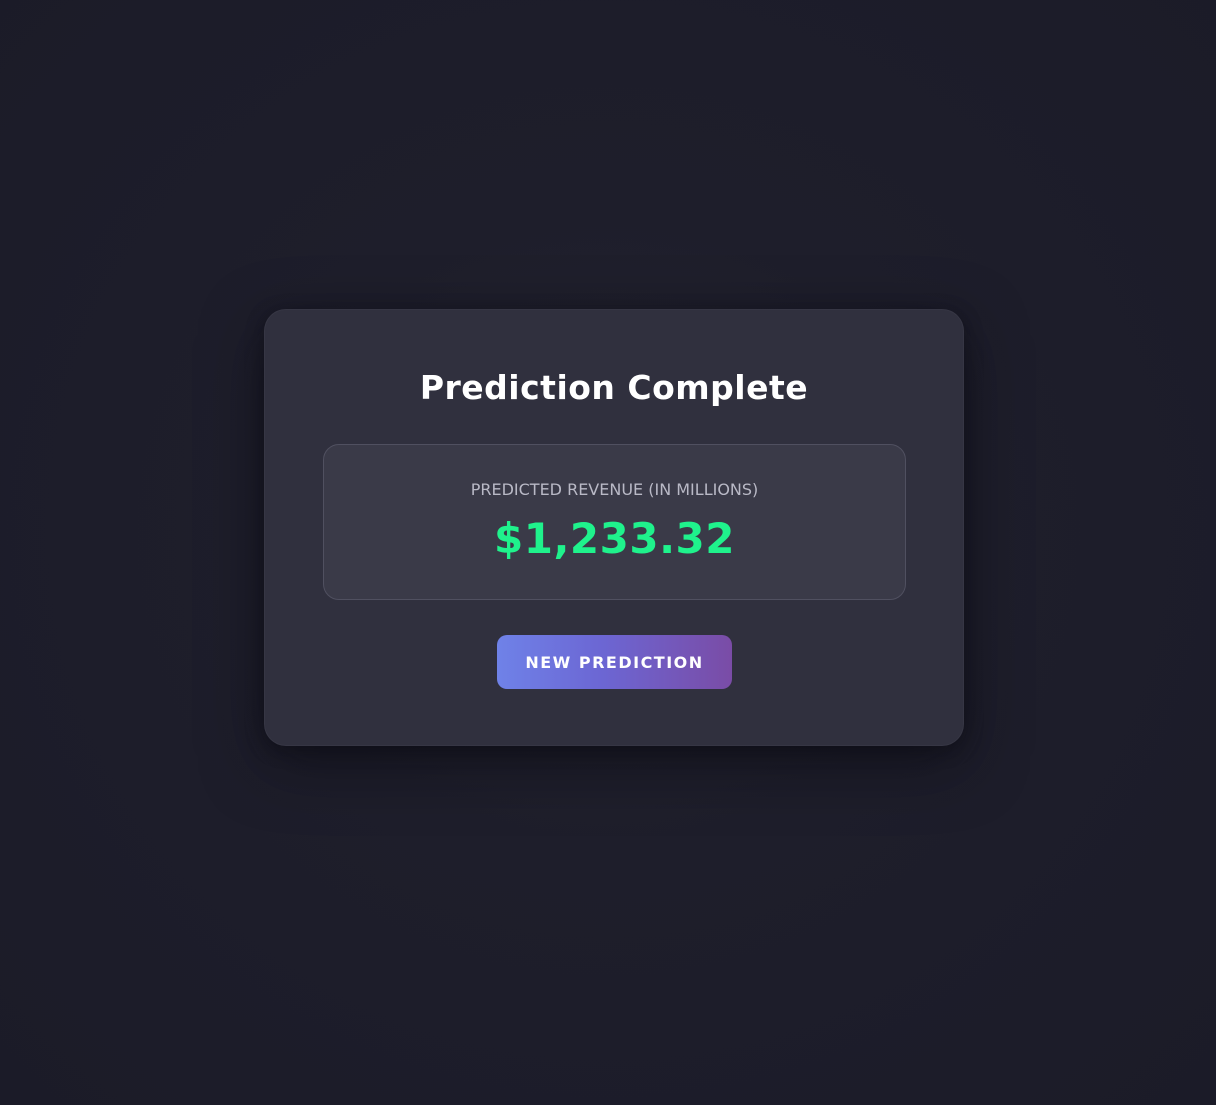 This screenshot has width=1216, height=1105. Describe the element at coordinates (614, 538) in the screenshot. I see `result-value: $1,233.32` at that location.